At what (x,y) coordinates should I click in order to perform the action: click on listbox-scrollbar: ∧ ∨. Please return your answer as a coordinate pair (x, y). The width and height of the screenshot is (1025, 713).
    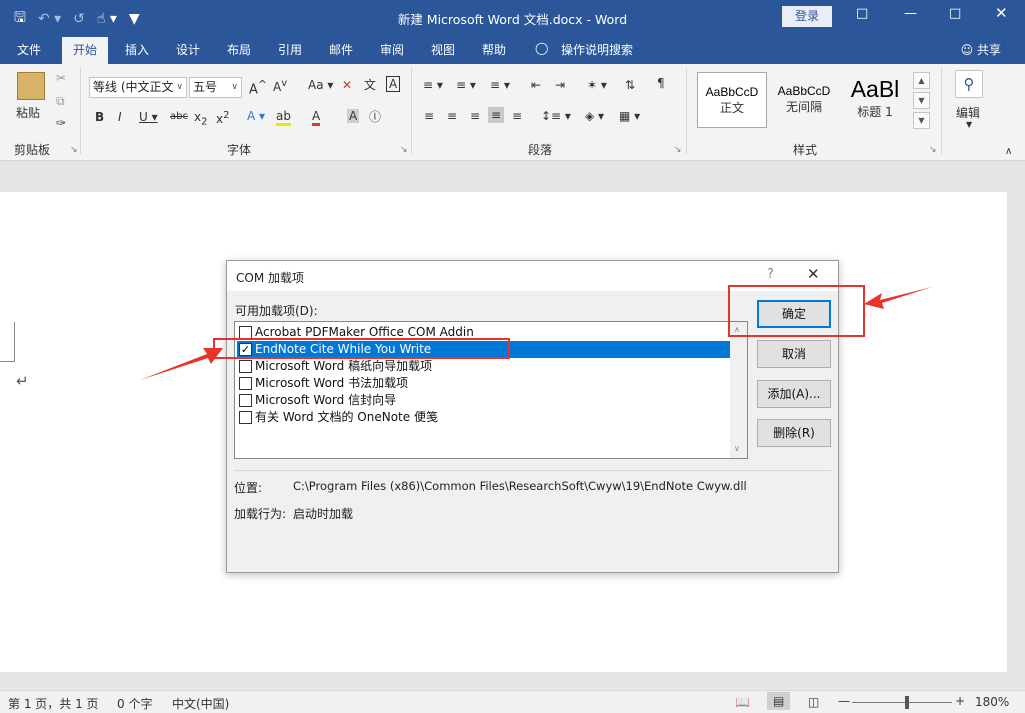
    Looking at the image, I should click on (738, 390).